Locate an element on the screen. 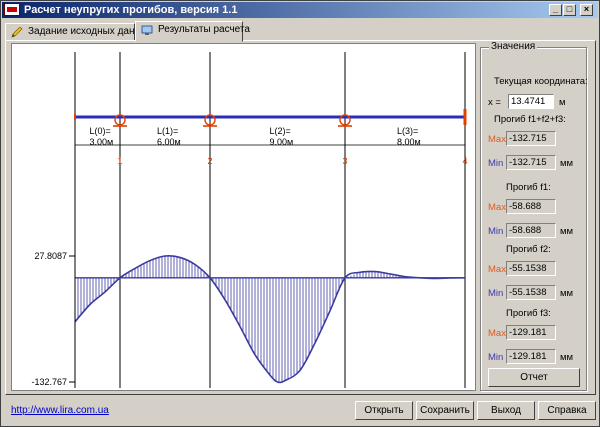  span-label: L(0)= is located at coordinates (100, 131).